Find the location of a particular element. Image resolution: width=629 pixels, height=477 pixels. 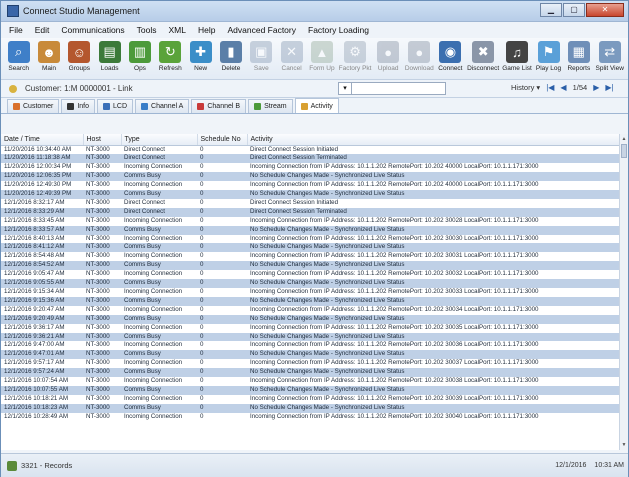

menu-item-file: File is located at coordinates (16, 30).